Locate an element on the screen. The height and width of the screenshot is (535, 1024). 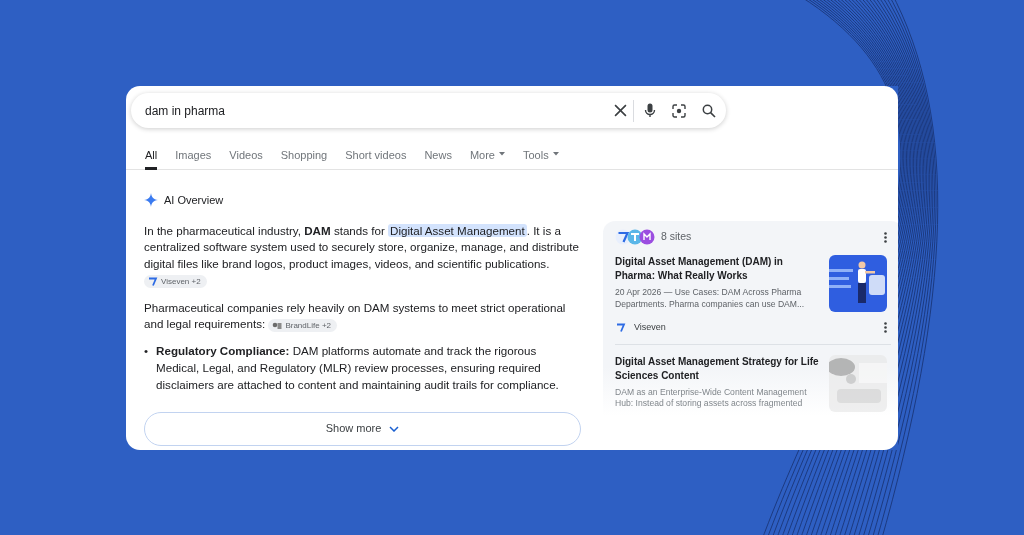
result-title: Digital Asset Management Strategy for Life Sciences Content is located at coordinates (718, 368).